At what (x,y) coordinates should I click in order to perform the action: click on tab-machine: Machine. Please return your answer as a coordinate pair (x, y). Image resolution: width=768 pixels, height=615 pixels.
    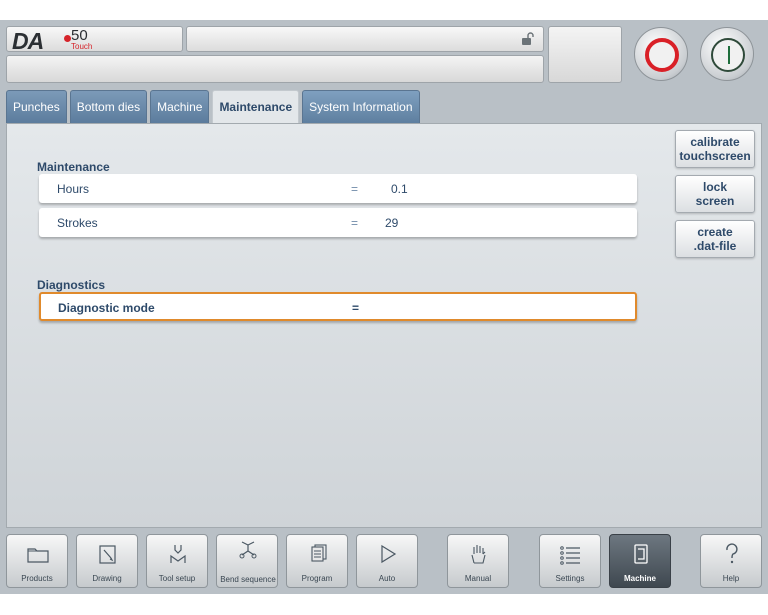
    Looking at the image, I should click on (180, 106).